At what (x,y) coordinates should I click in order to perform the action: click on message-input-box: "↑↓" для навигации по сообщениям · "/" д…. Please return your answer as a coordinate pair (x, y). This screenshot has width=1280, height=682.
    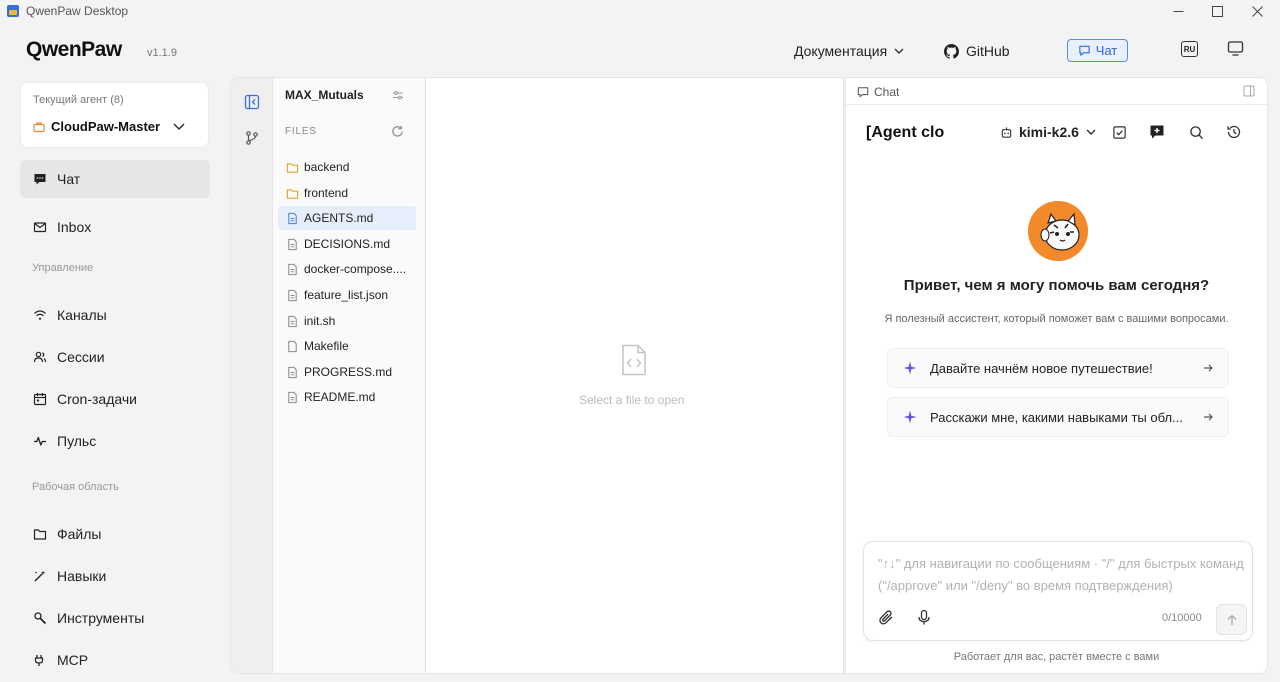
    Looking at the image, I should click on (1058, 591).